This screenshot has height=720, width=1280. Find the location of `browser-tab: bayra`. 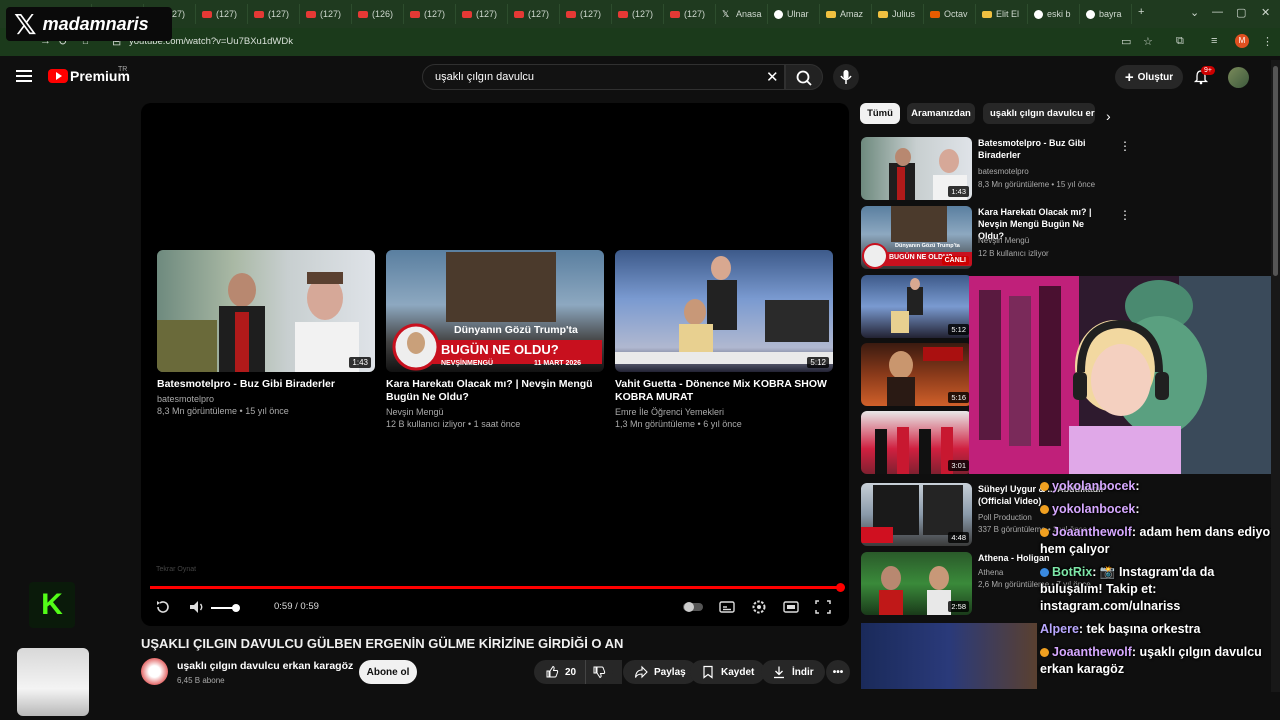

browser-tab: bayra is located at coordinates (1106, 14).